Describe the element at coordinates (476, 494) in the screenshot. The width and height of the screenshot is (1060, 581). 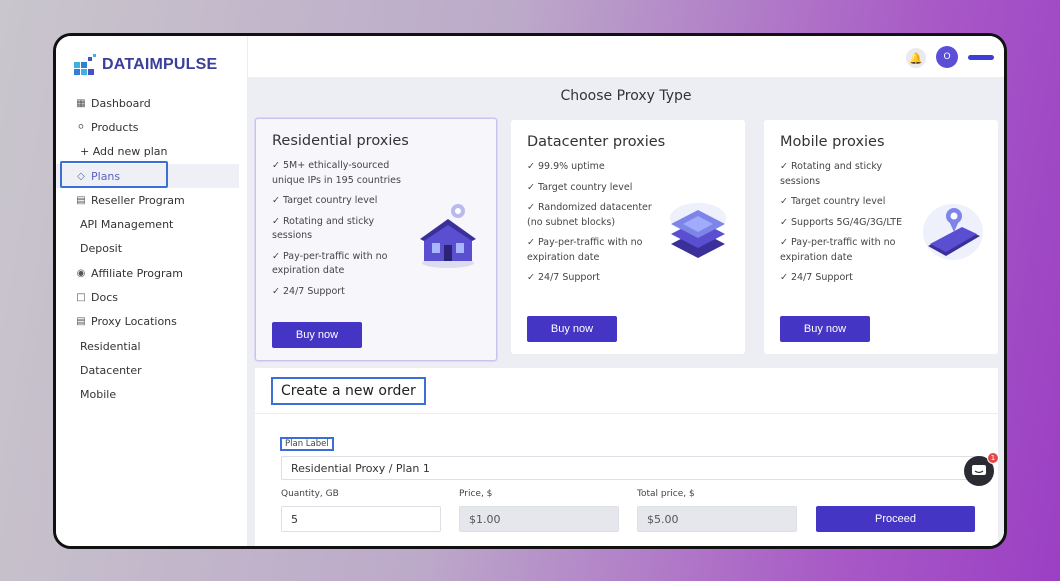
I see `price-label: Price, $` at that location.